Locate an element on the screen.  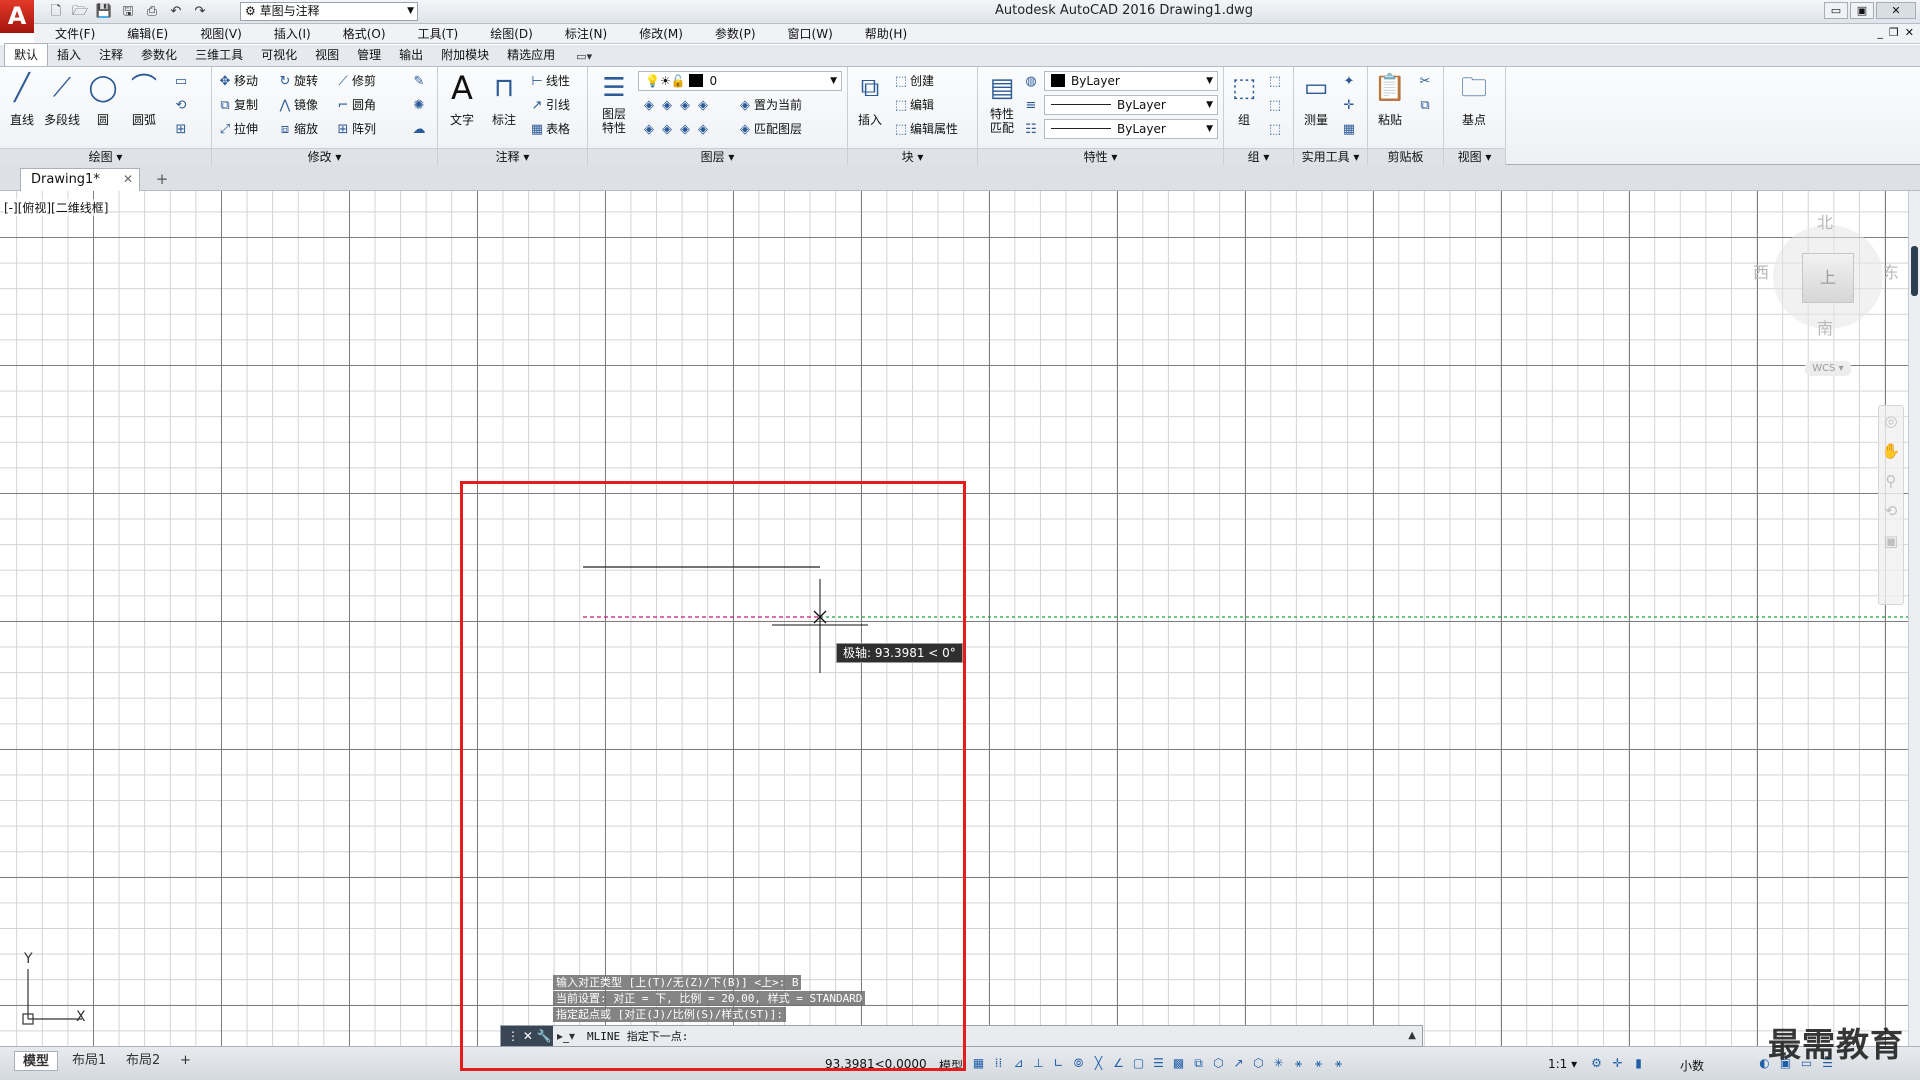
steering-wheel-icon: ◎ is located at coordinates (1891, 421).